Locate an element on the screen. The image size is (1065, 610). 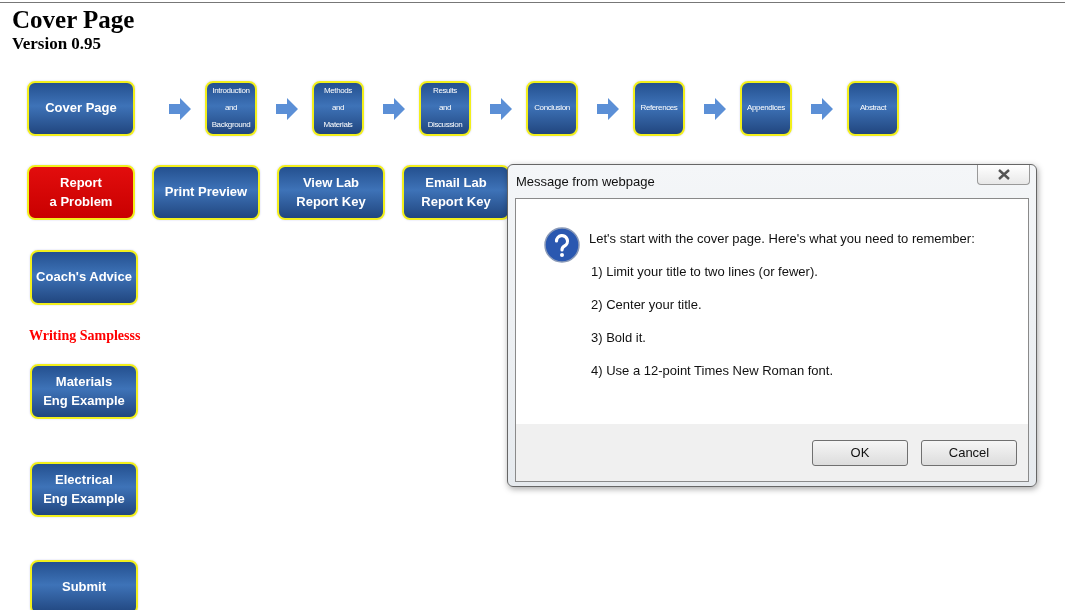
close-icon is located at coordinates (1003, 174).